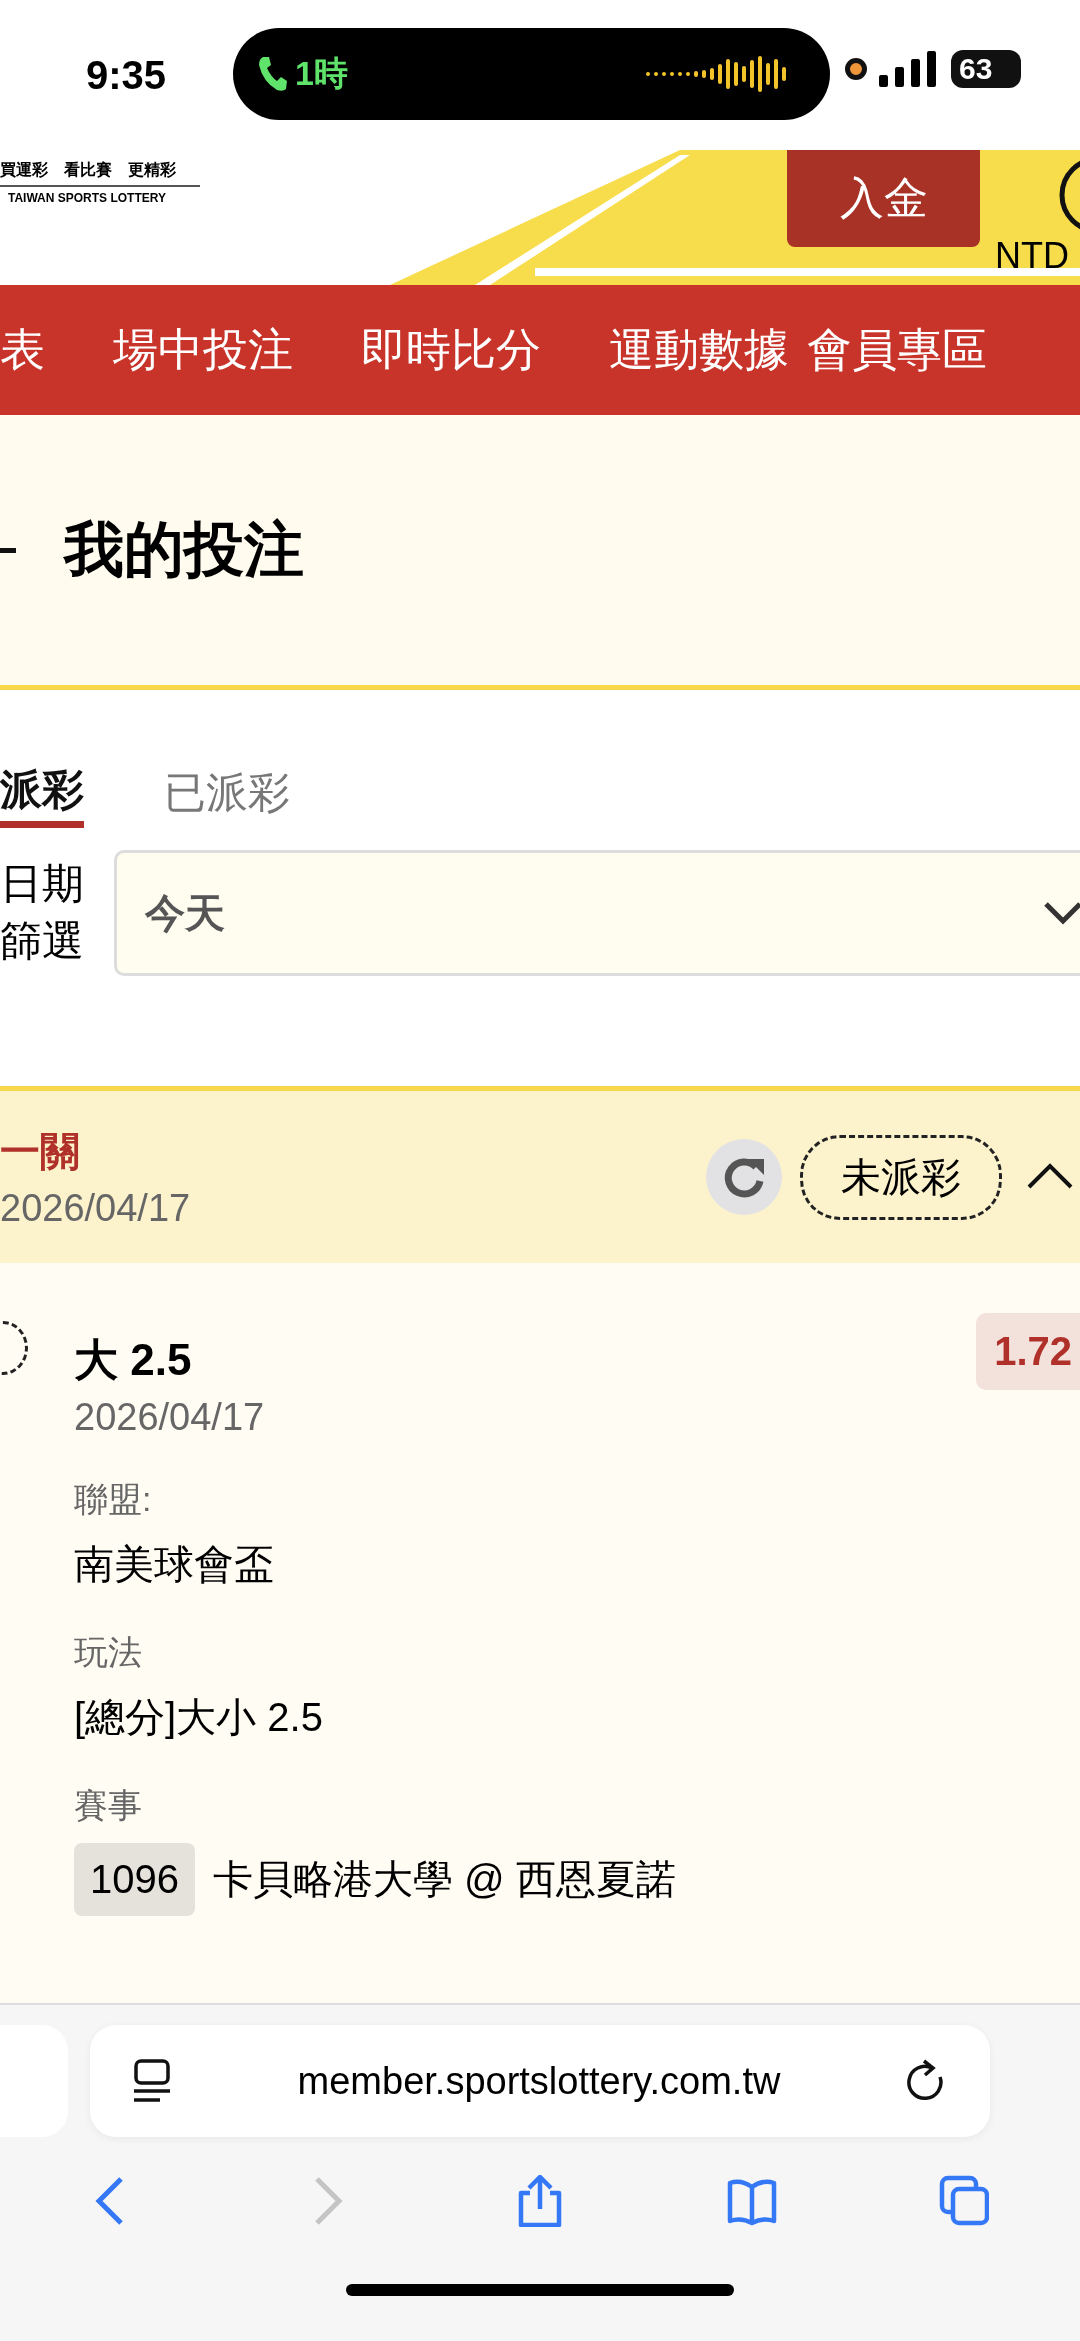 The image size is (1080, 2341). Describe the element at coordinates (856, 69) in the screenshot. I see `microphone-indicator-icon` at that location.